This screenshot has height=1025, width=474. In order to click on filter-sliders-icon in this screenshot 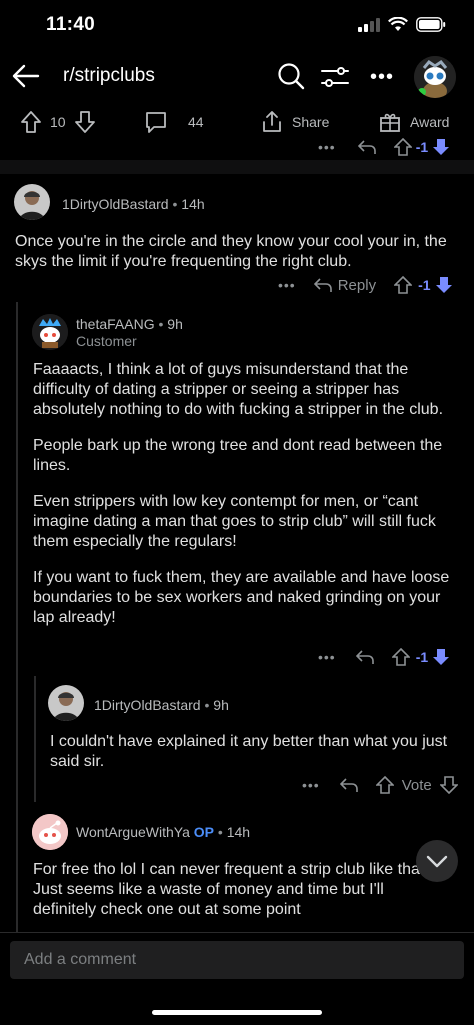, I will do `click(335, 77)`.